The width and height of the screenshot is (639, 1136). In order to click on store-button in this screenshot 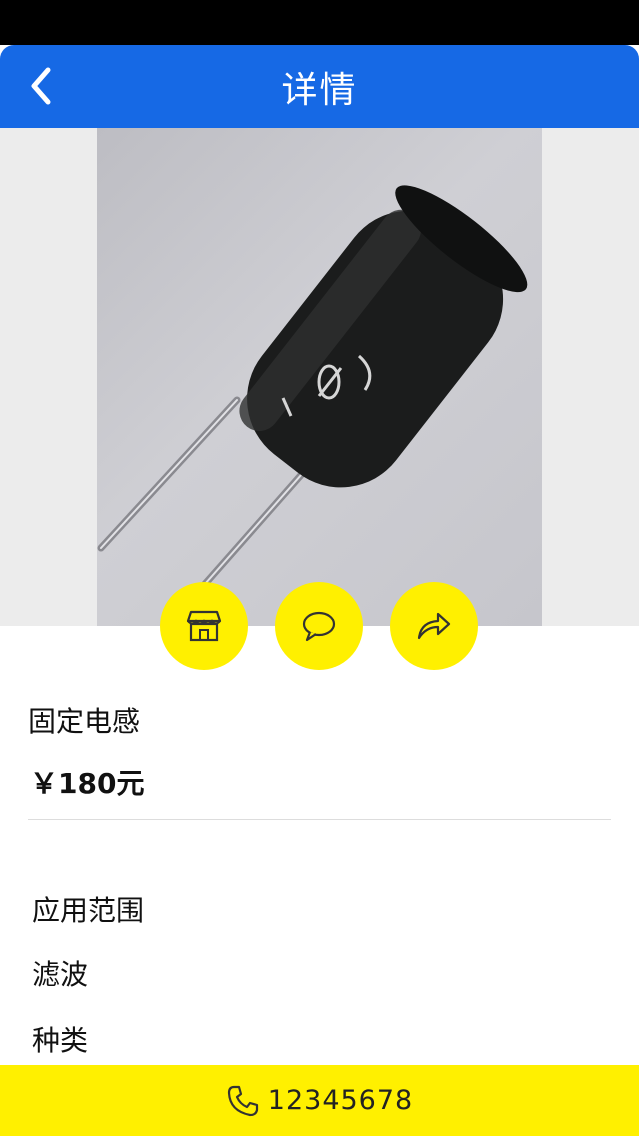, I will do `click(204, 626)`.